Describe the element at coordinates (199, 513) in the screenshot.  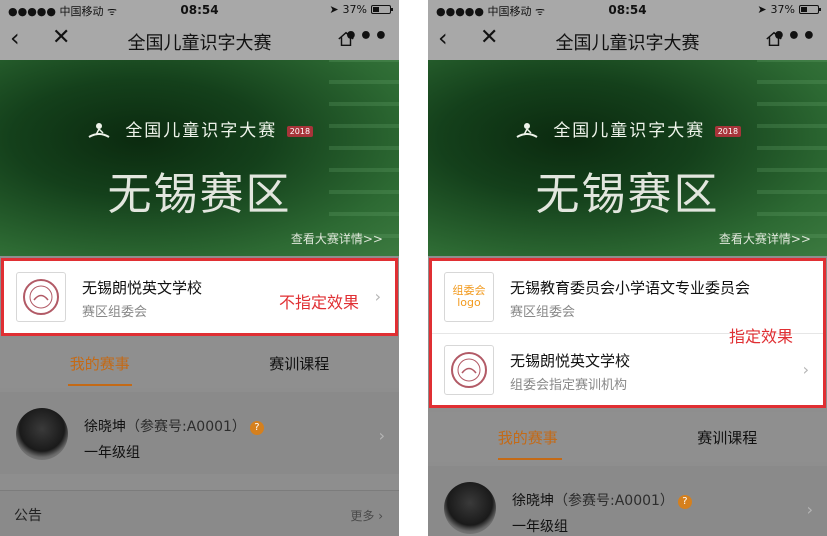
I see `announcement-row: 公告 更多 ›` at that location.